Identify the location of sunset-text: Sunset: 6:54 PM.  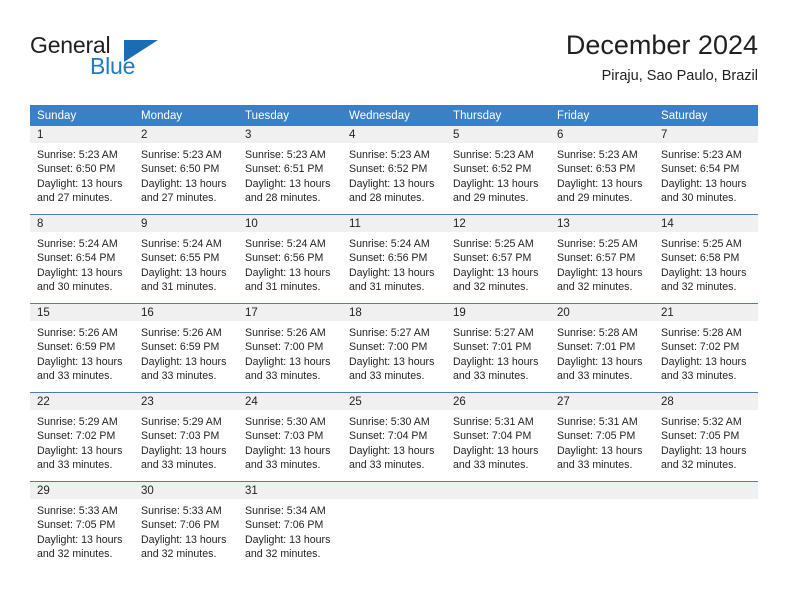
(76, 258).